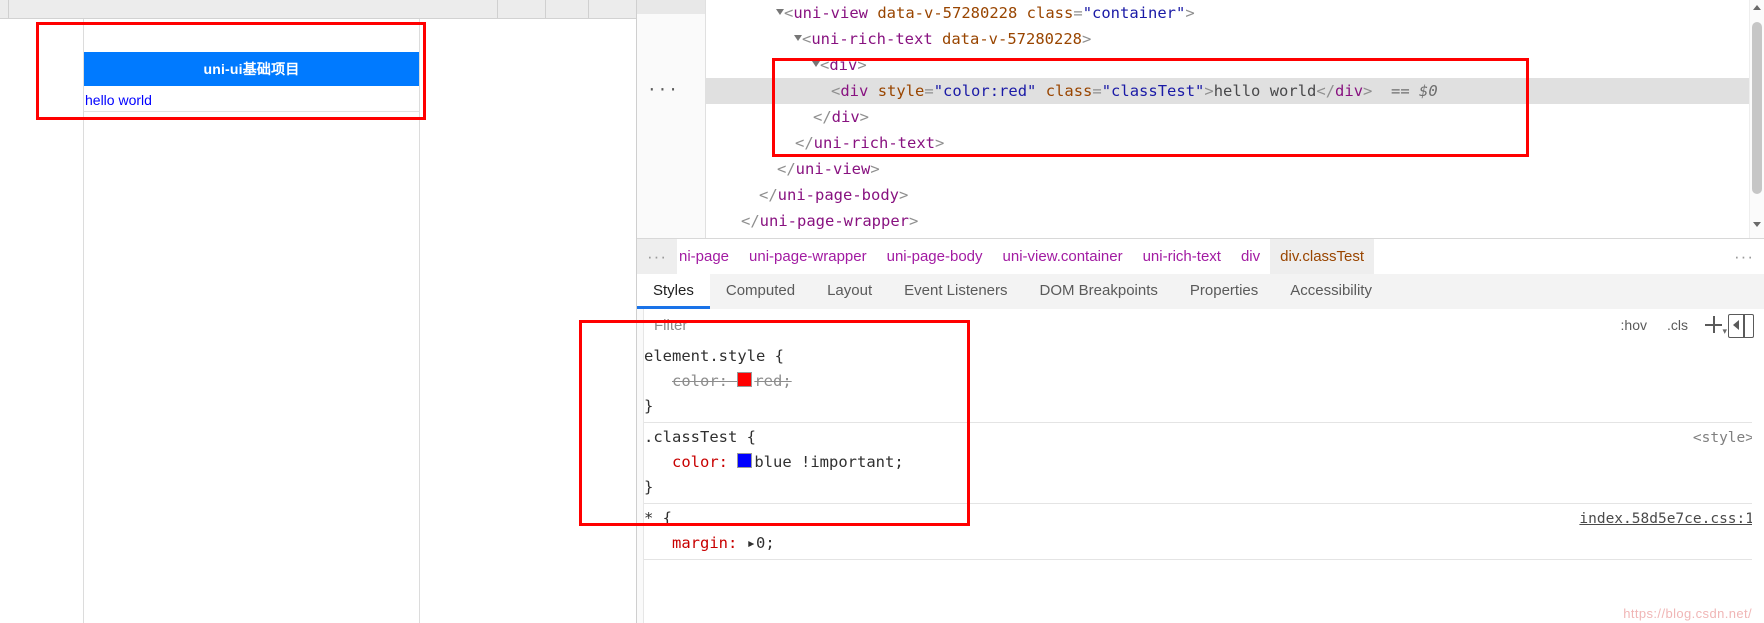 This screenshot has width=1764, height=623. Describe the element at coordinates (1234, 117) in the screenshot. I see `dom-tree-node: </div>` at that location.